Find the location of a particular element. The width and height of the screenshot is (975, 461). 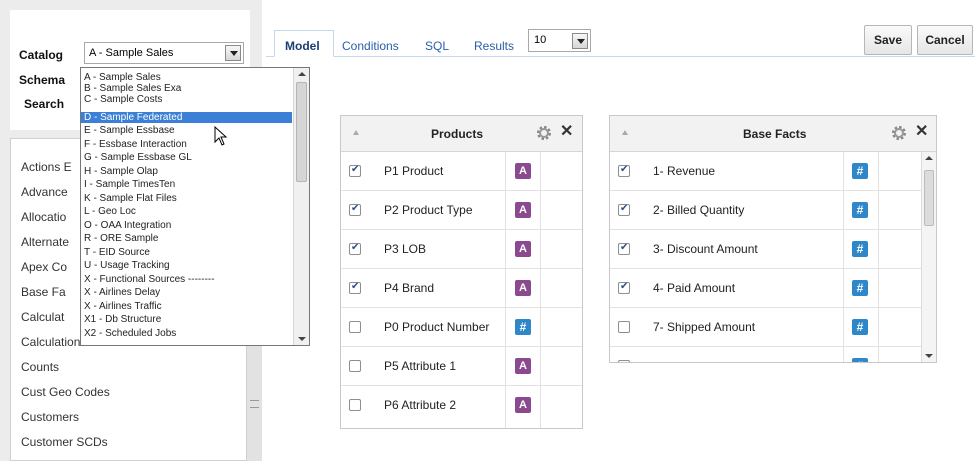

folder-item: Customers is located at coordinates (50, 417).